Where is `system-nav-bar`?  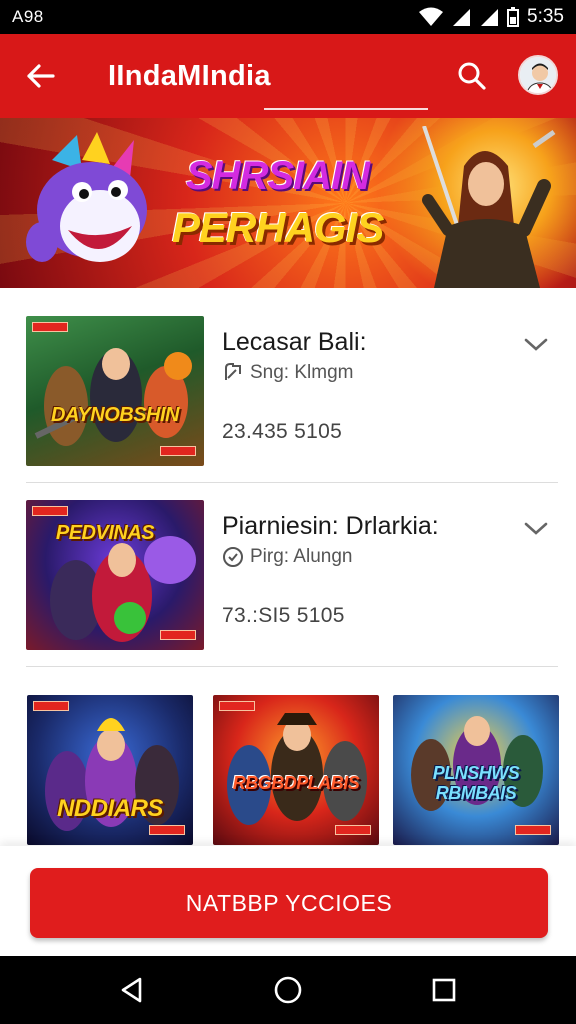 system-nav-bar is located at coordinates (288, 990).